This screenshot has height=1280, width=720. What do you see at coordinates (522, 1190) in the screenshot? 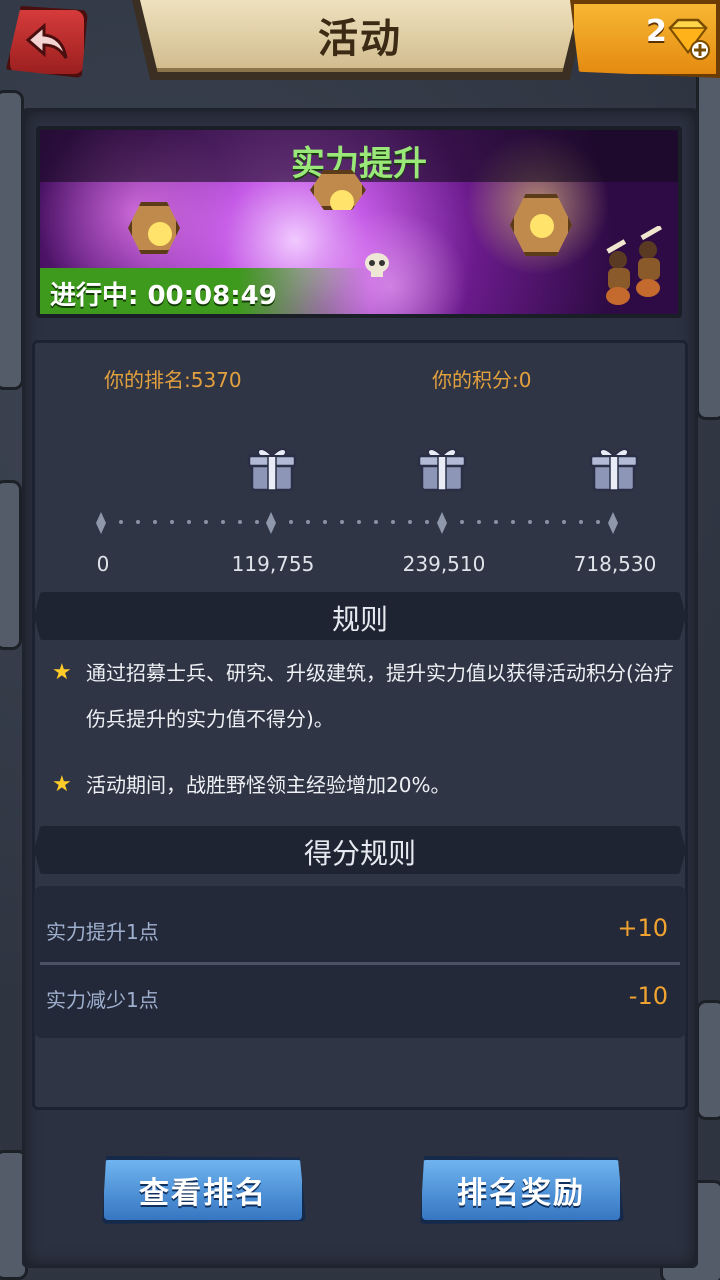
I see `ranking-rewards-button: 排名奖励` at bounding box center [522, 1190].